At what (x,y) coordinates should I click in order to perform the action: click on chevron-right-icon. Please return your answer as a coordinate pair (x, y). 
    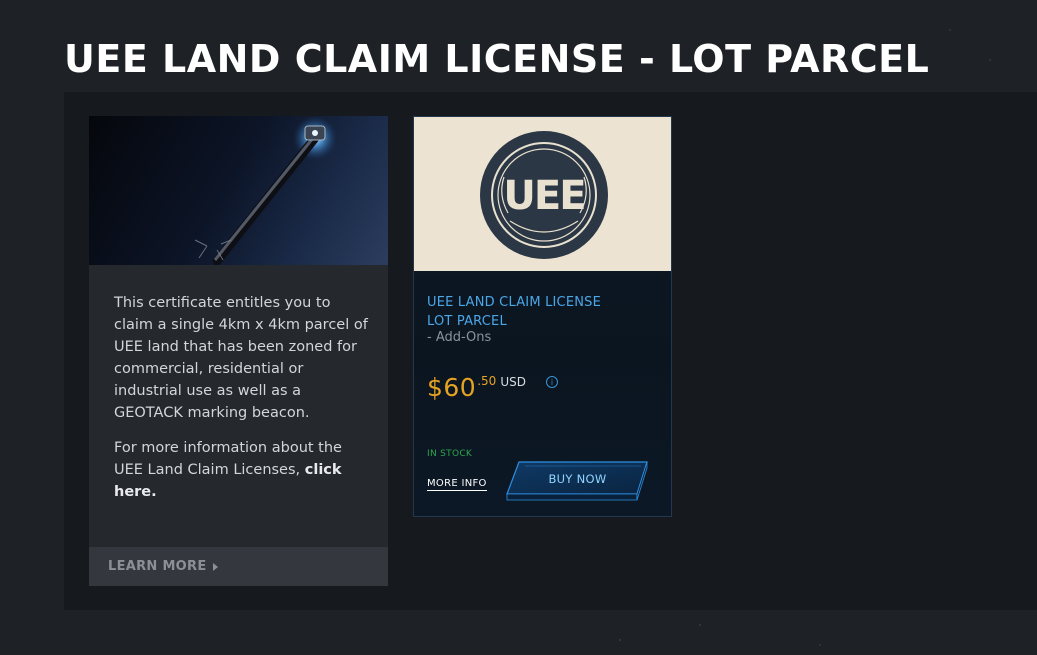
    Looking at the image, I should click on (215, 566).